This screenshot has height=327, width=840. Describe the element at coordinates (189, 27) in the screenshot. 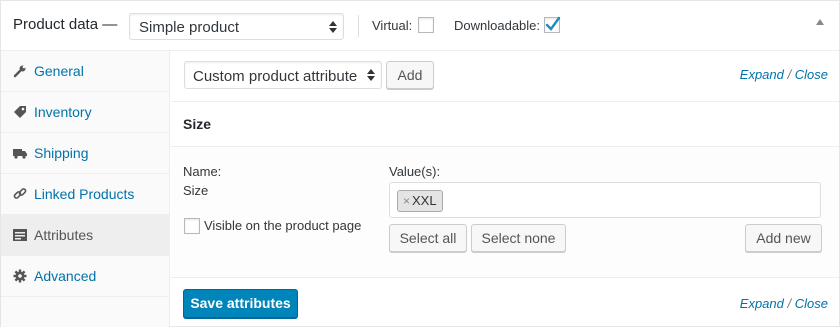

I see `product-type-value: Simple product` at that location.